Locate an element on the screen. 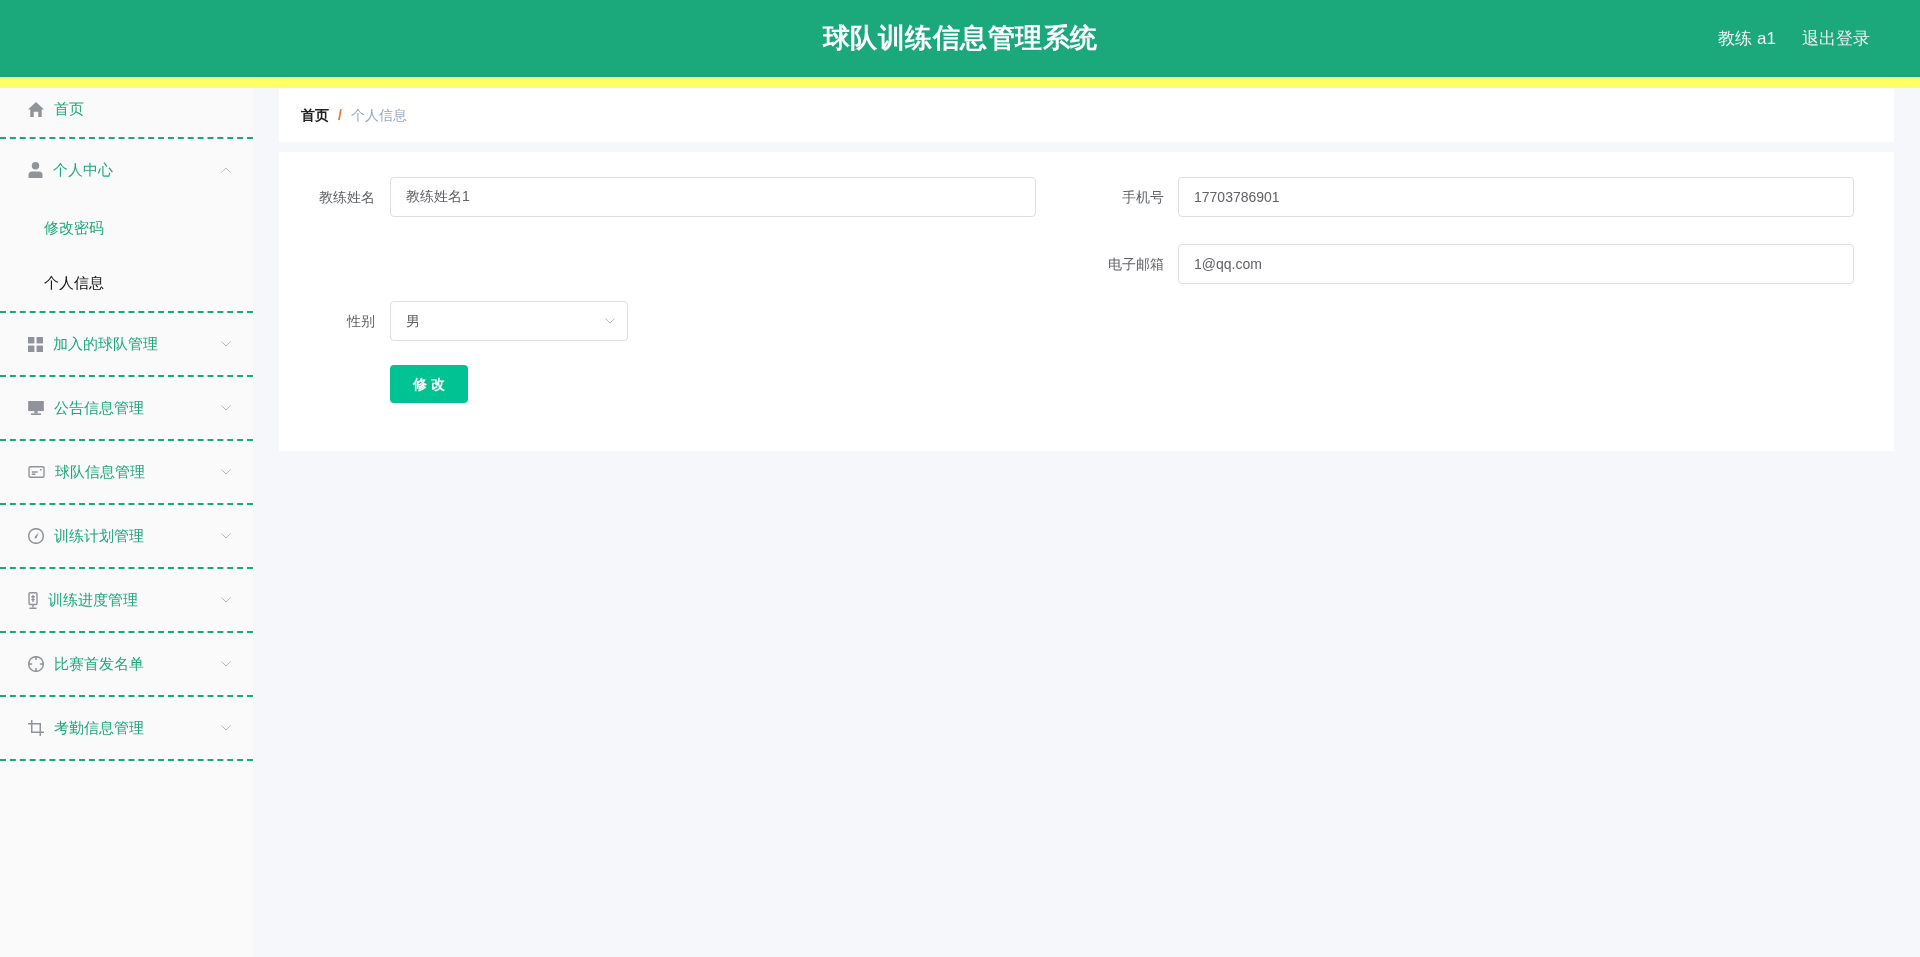 This screenshot has width=1920, height=957. device-icon is located at coordinates (33, 600).